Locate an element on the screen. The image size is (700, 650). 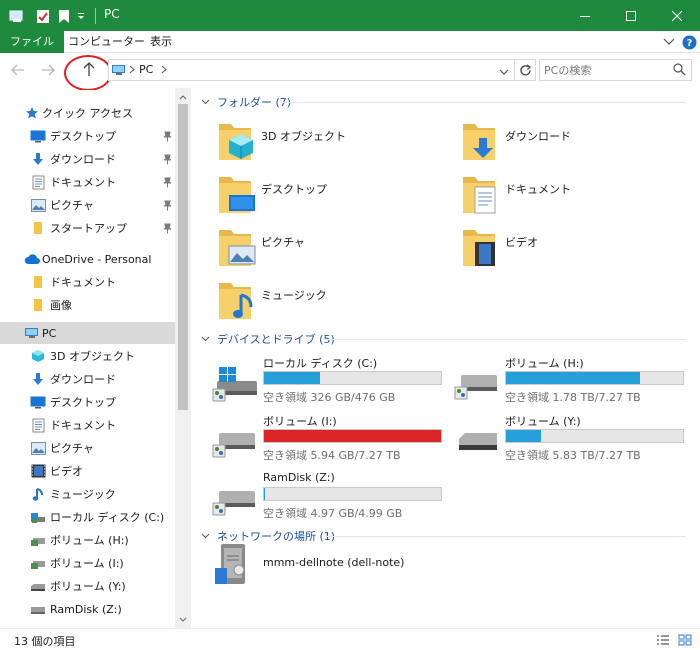
sidebar-item-desktop: デスクトップ is located at coordinates (87, 136).